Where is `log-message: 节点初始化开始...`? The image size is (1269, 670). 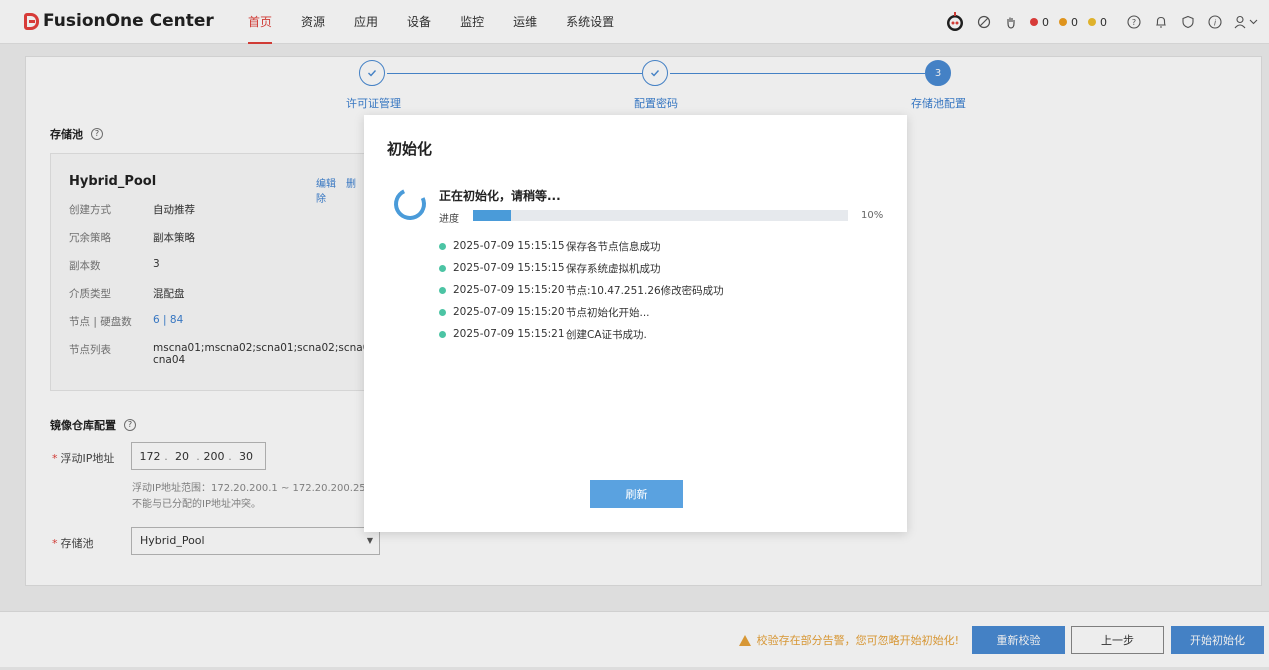
log-message: 节点初始化开始... is located at coordinates (608, 312).